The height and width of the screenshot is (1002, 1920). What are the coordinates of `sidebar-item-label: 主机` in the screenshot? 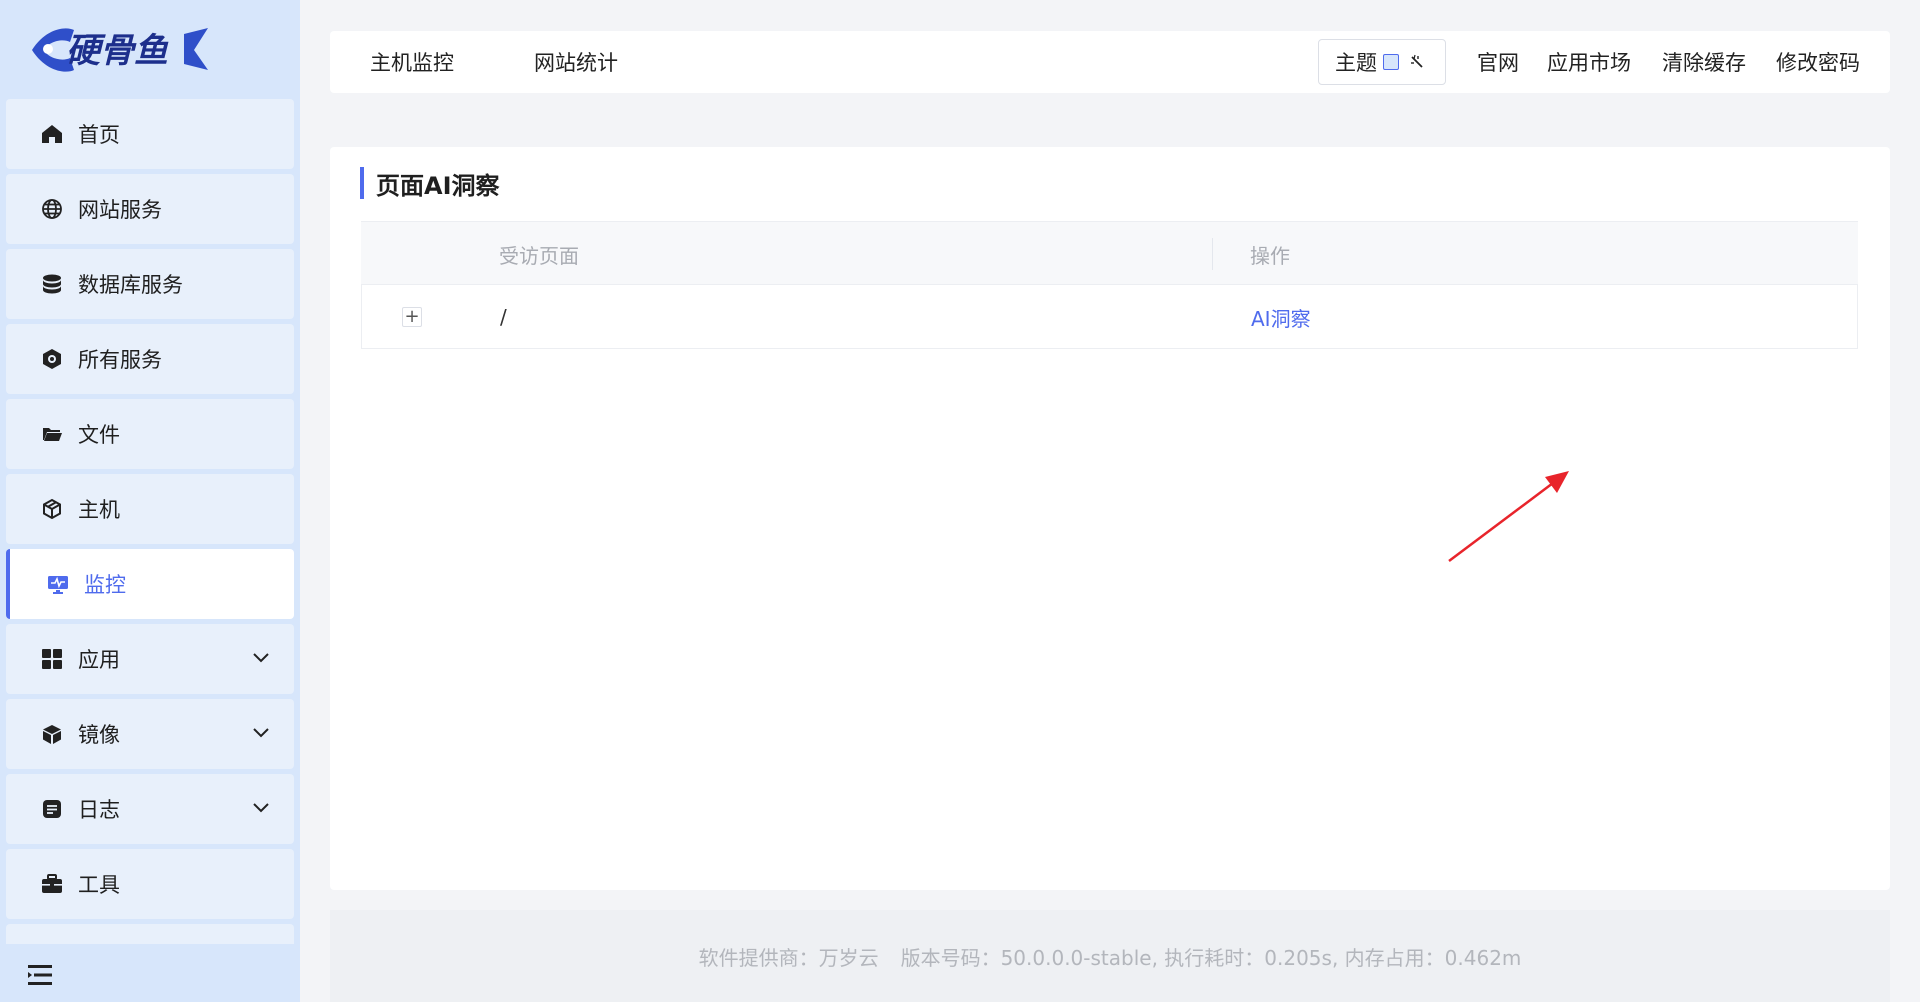 It's located at (99, 510).